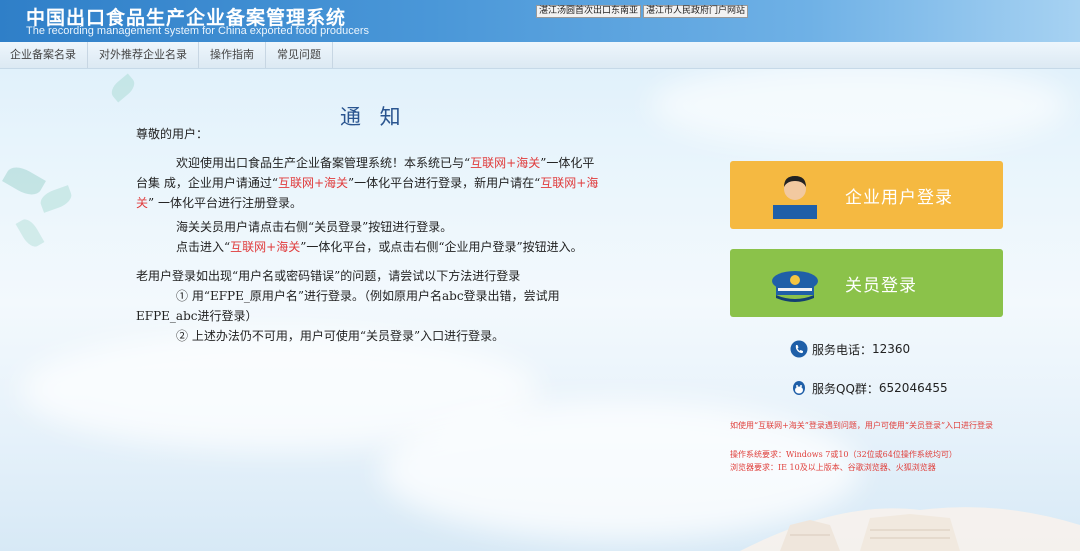 The width and height of the screenshot is (1080, 551). I want to click on tip-os-requirement: 操作系统要求：Windows 7或10（32位或64位操作系统均可）, so click(843, 454).